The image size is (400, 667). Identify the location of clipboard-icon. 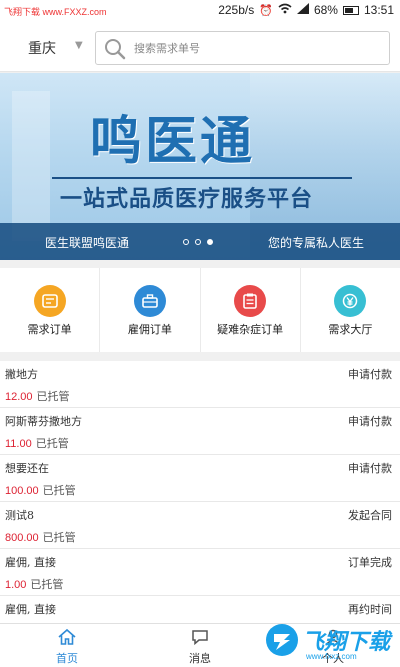
(250, 301).